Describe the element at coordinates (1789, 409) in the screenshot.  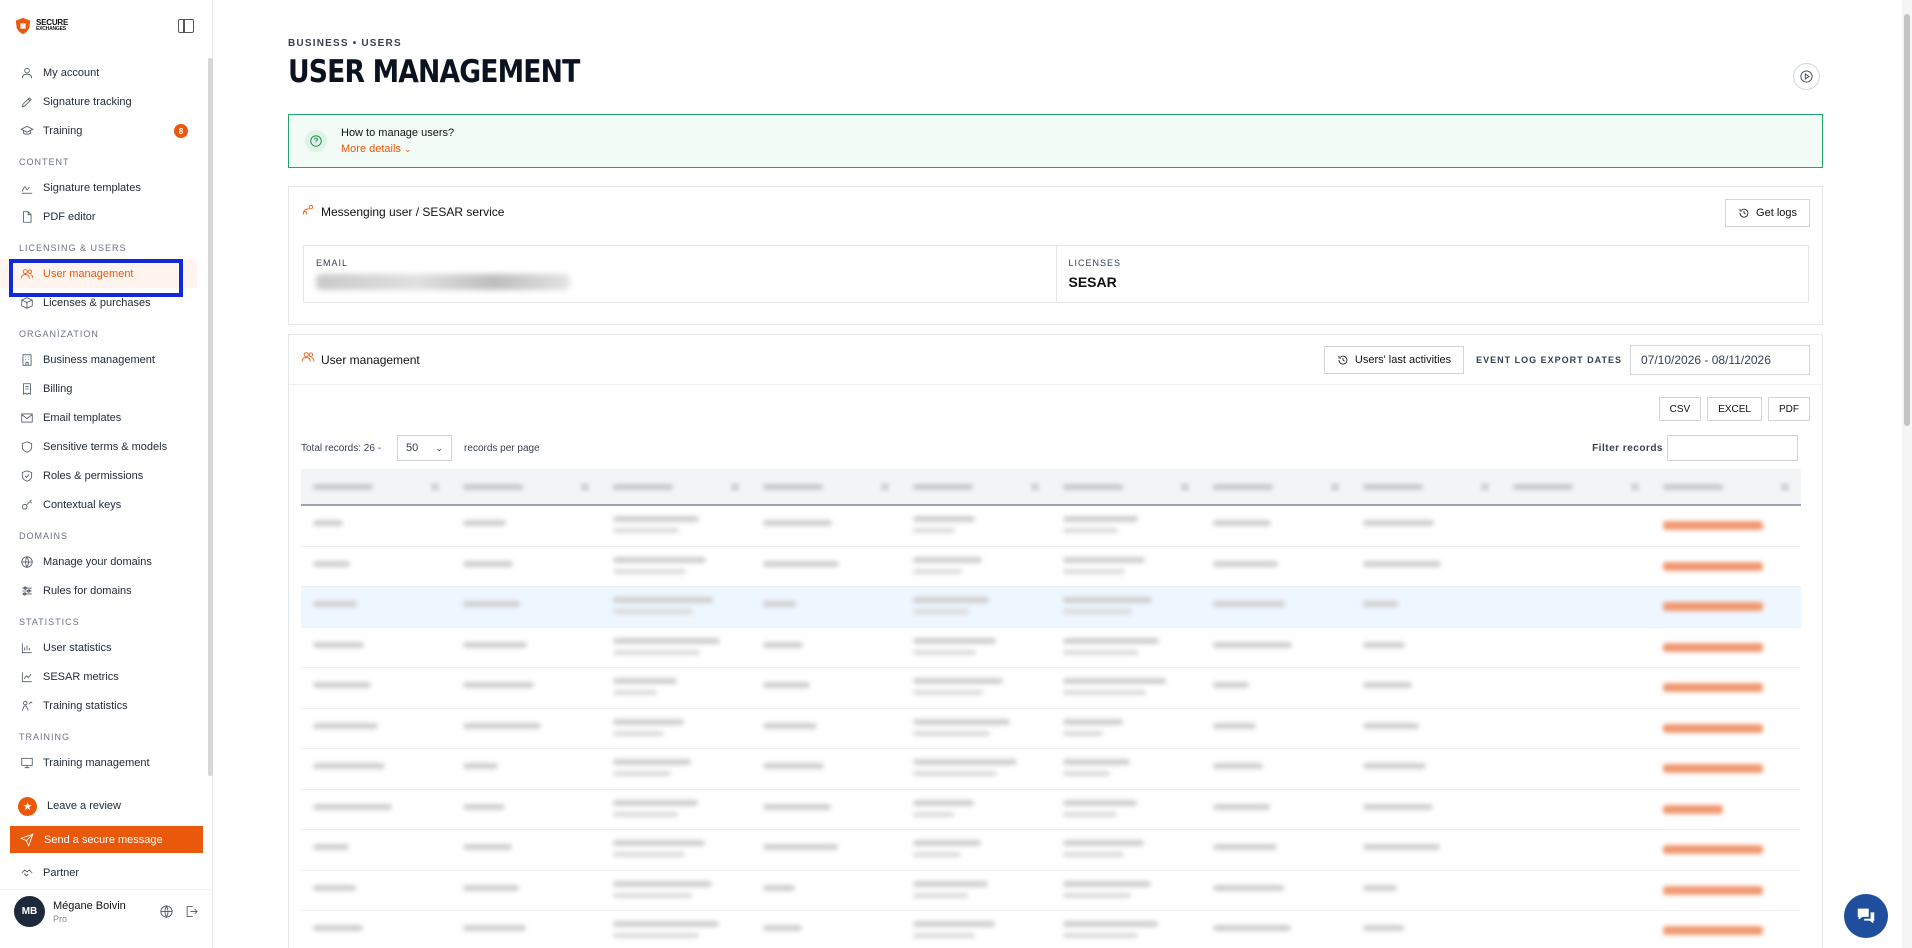
I see `export-pdf-button: PDF` at that location.